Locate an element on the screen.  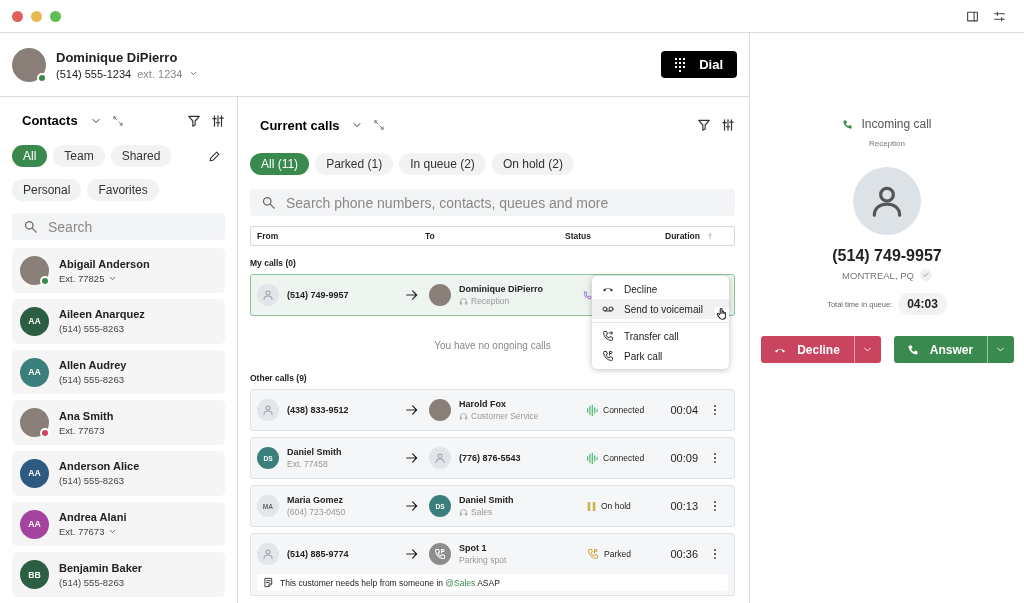
dial-button: Dial is located at coordinates (699, 64).